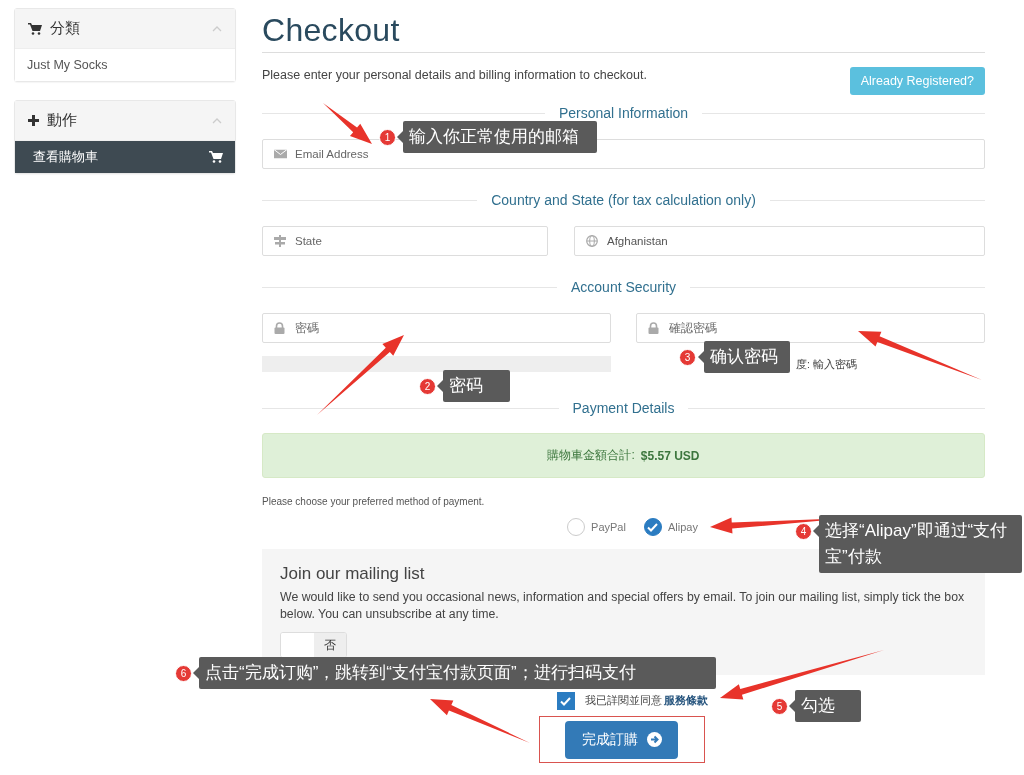 This screenshot has width=1024, height=775. Describe the element at coordinates (621, 739) in the screenshot. I see `submit-button: 完成訂購` at that location.